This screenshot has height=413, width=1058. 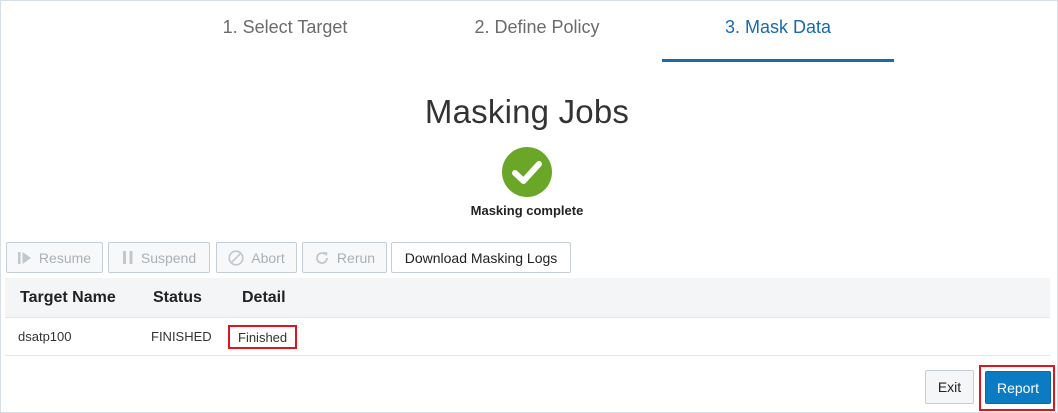 I want to click on step-define-policy: 2. Define Policy, so click(x=537, y=32).